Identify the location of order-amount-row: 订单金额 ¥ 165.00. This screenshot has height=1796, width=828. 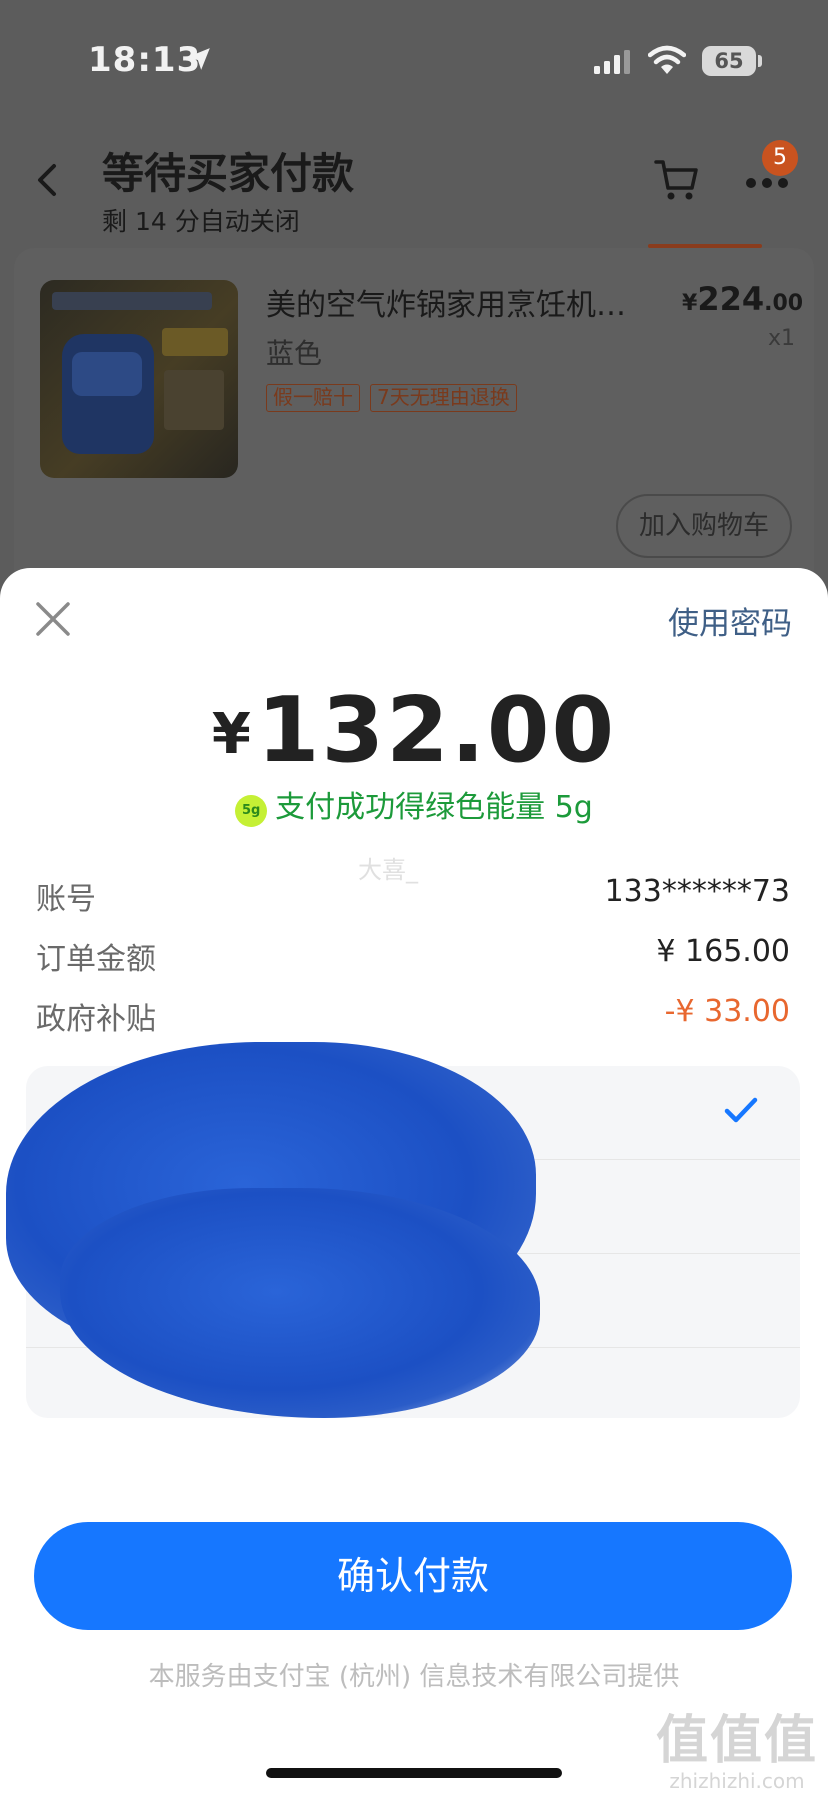
(413, 955).